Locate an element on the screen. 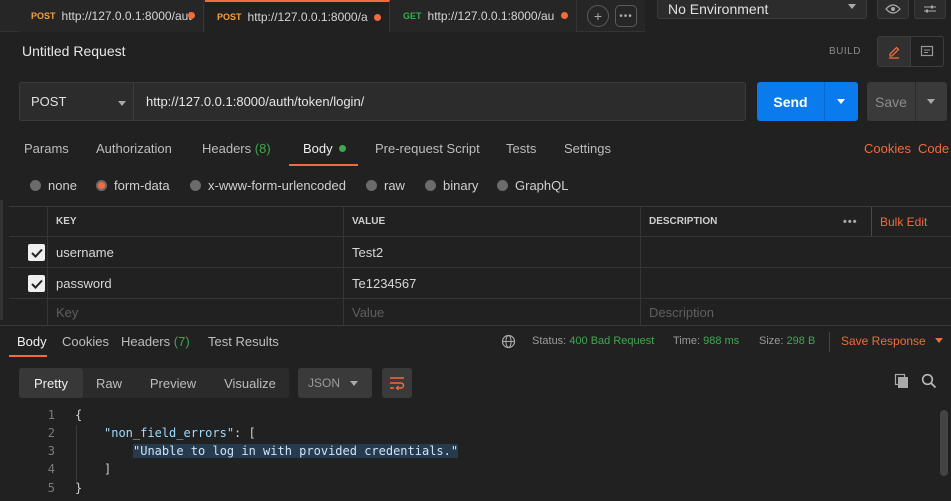  edit-icon is located at coordinates (894, 51).